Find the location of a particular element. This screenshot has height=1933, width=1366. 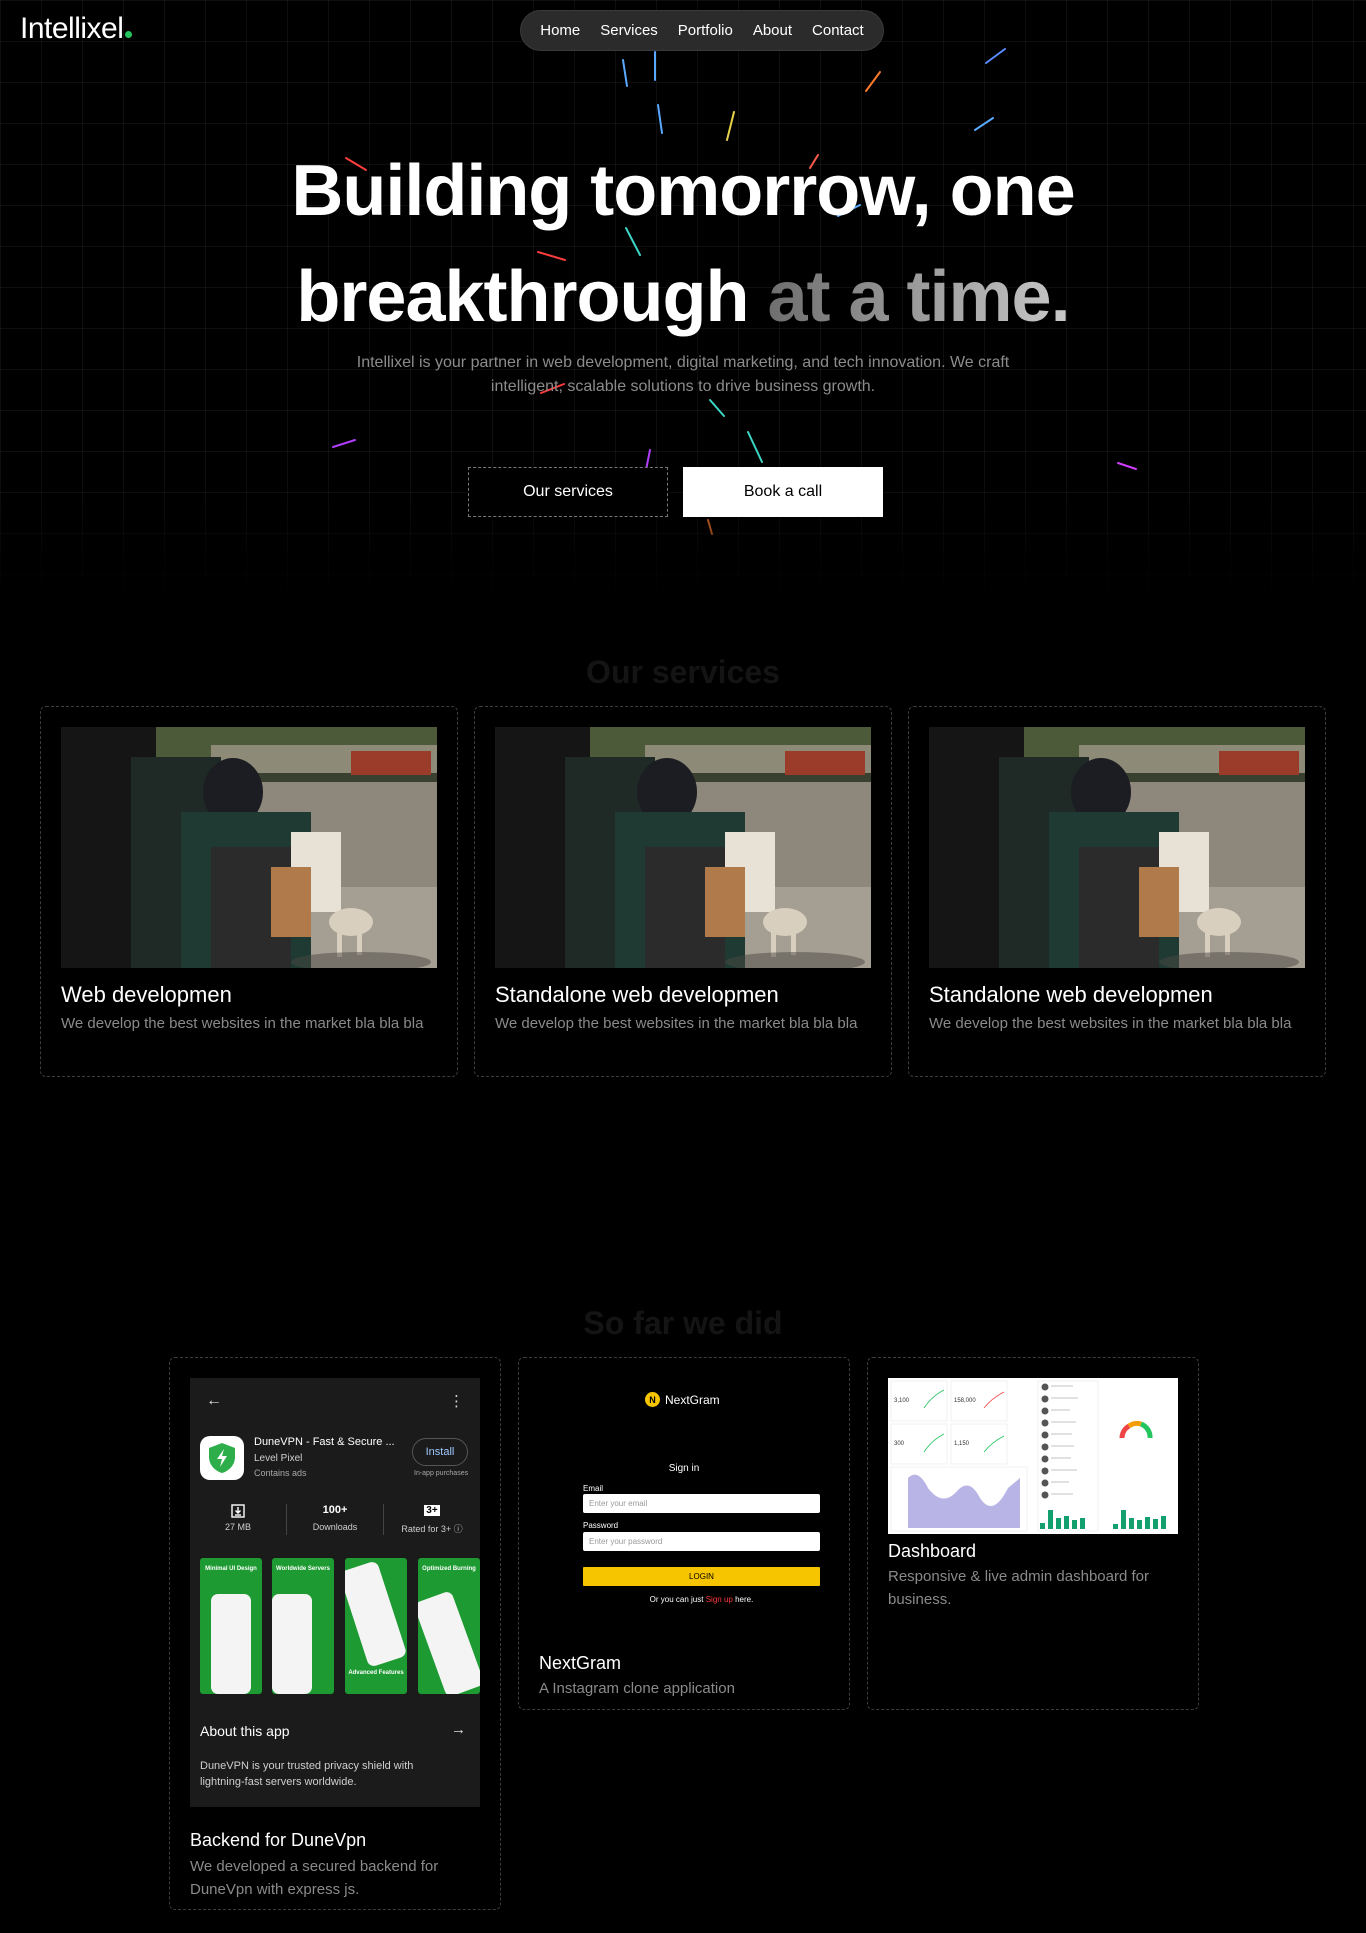

services-title: Our services is located at coordinates (683, 672).